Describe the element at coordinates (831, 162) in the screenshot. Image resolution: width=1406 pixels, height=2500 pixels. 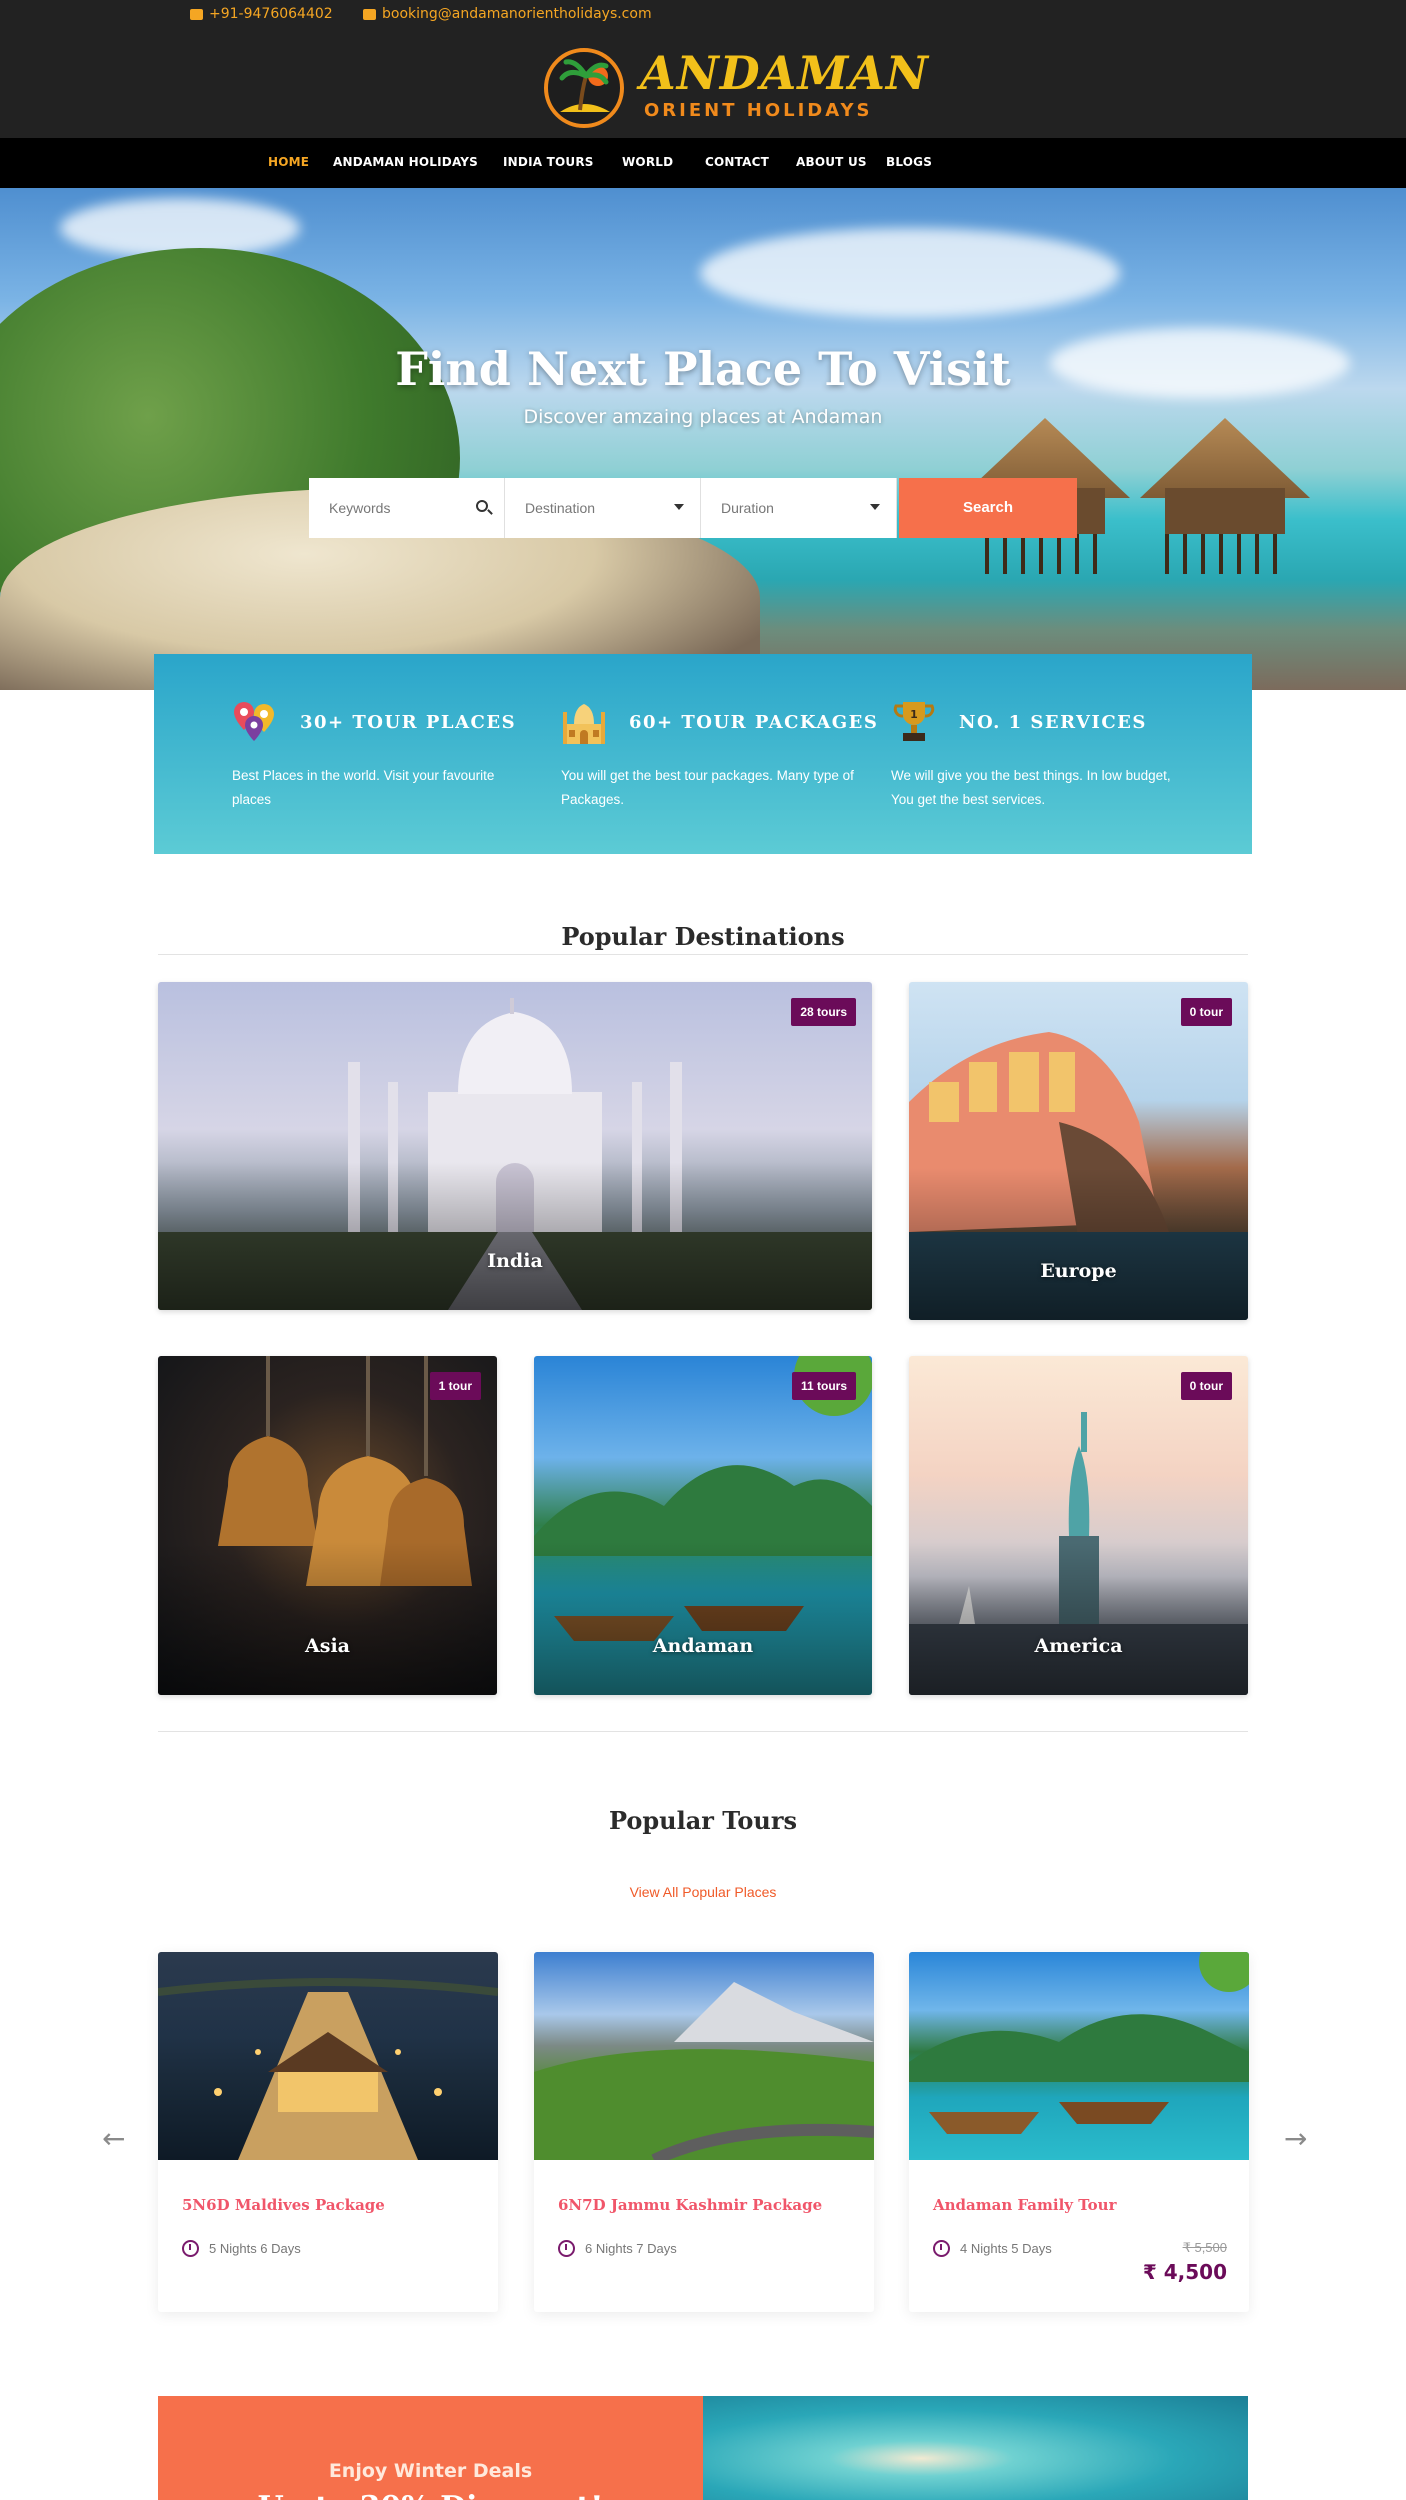
I see `nav-about-us: ABOUT US` at that location.